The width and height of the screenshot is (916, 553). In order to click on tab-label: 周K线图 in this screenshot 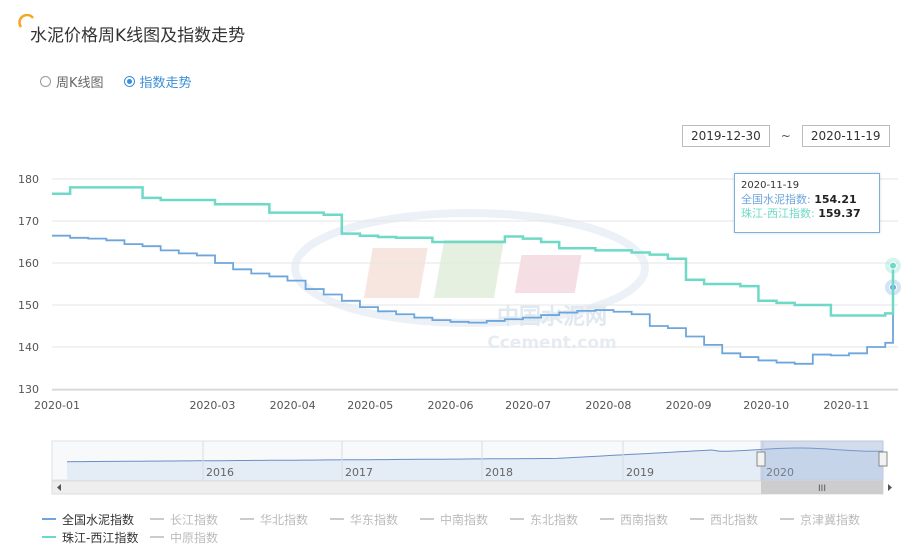, I will do `click(80, 83)`.